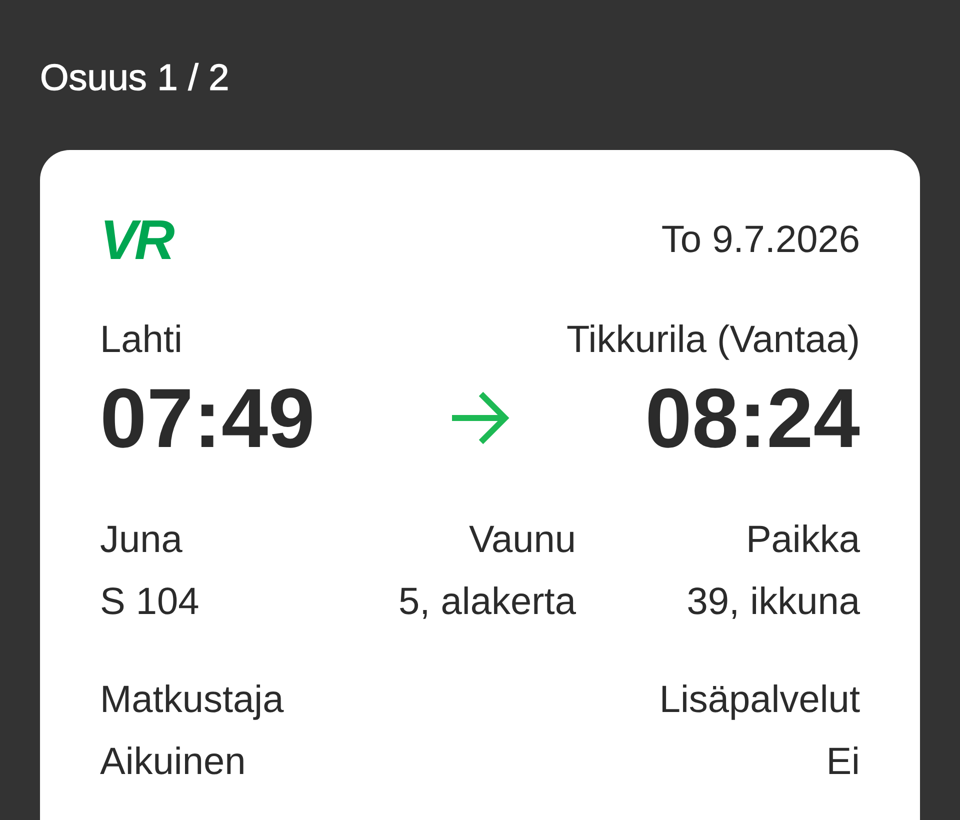 Image resolution: width=960 pixels, height=820 pixels. I want to click on detail-label: Juna, so click(141, 540).